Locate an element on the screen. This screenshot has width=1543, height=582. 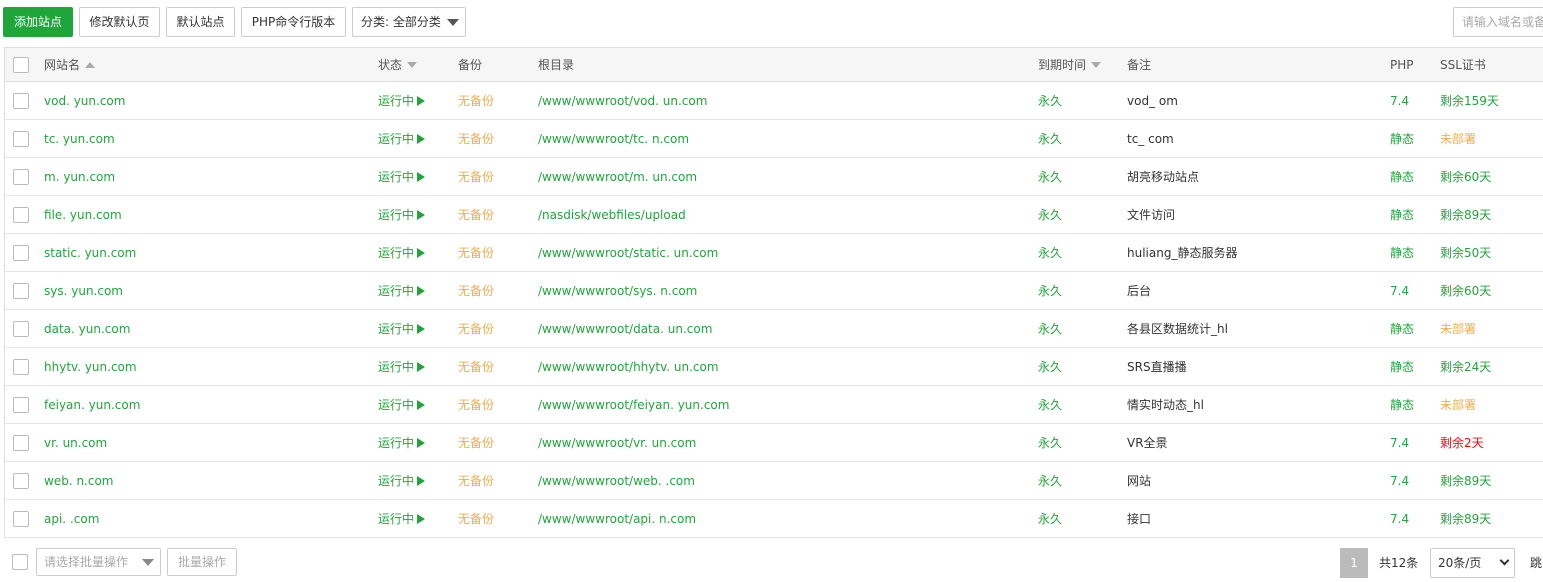
root-path-link: /www/wwwroot/api. n.com is located at coordinates (778, 518).